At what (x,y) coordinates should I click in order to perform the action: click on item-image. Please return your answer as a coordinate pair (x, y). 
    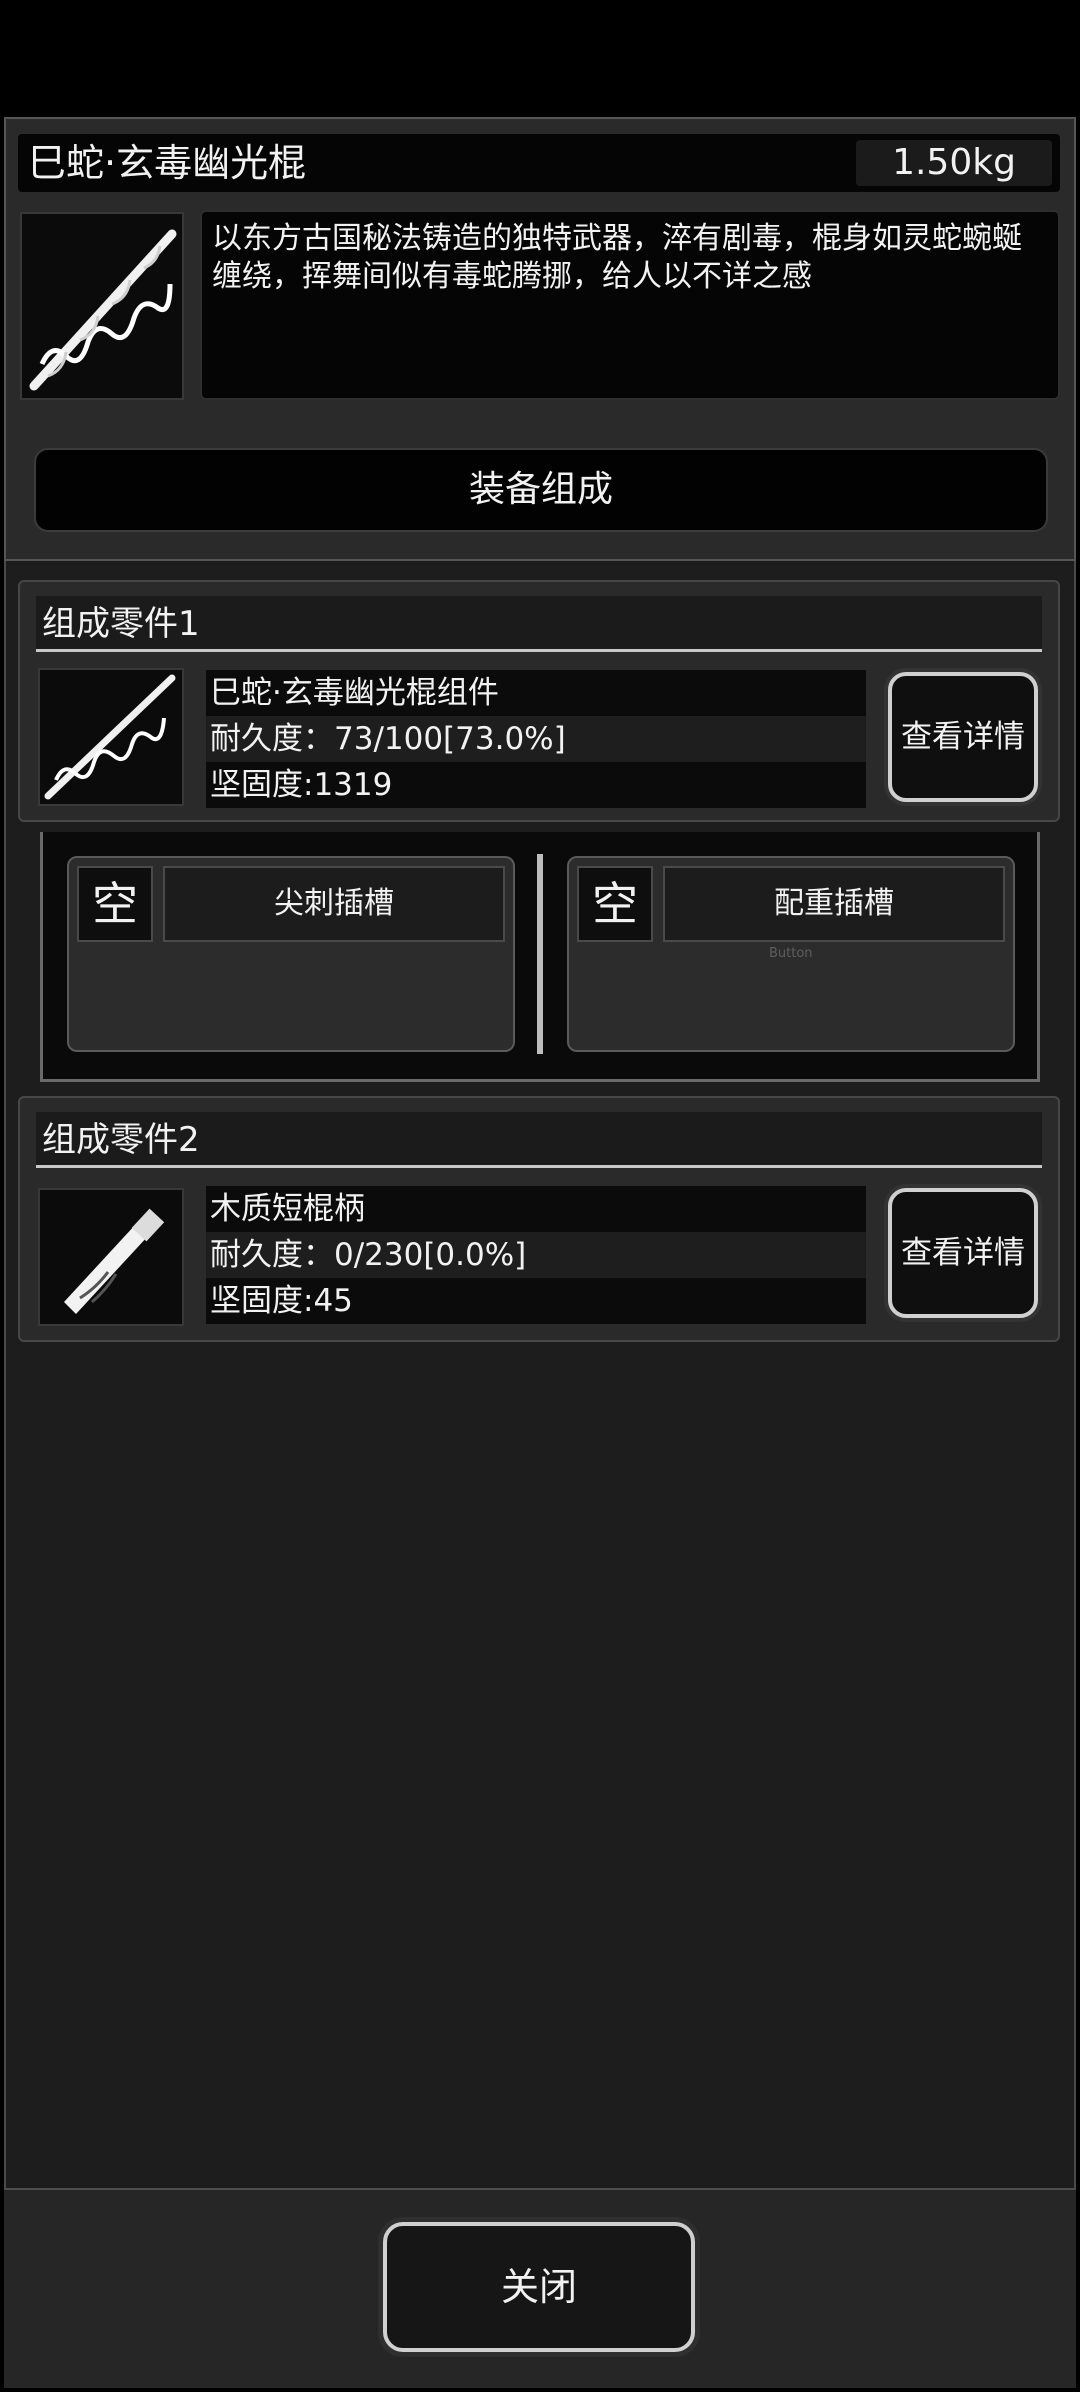
    Looking at the image, I should click on (102, 306).